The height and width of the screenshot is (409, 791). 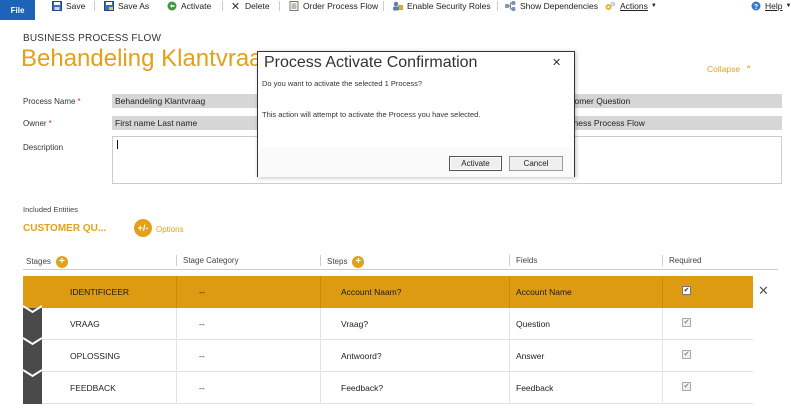 I want to click on file-button: File, so click(x=17, y=10).